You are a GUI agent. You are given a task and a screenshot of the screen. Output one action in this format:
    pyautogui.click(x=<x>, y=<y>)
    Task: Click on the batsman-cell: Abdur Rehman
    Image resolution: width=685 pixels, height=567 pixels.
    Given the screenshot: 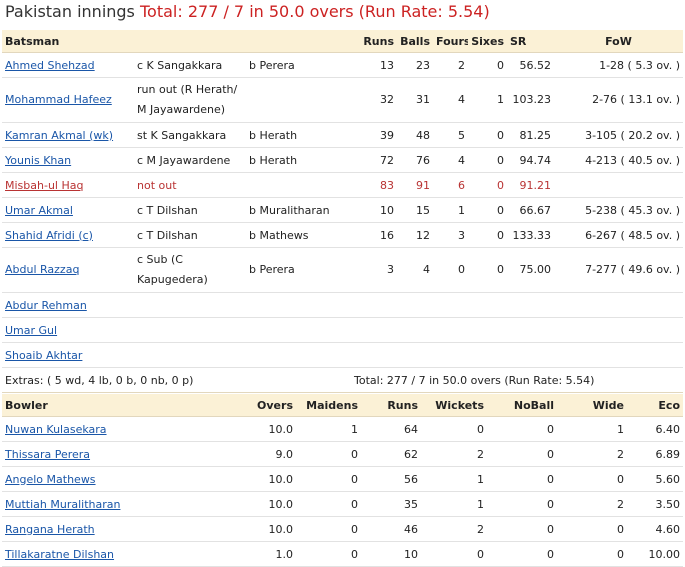 What is the action you would take?
    pyautogui.click(x=68, y=305)
    